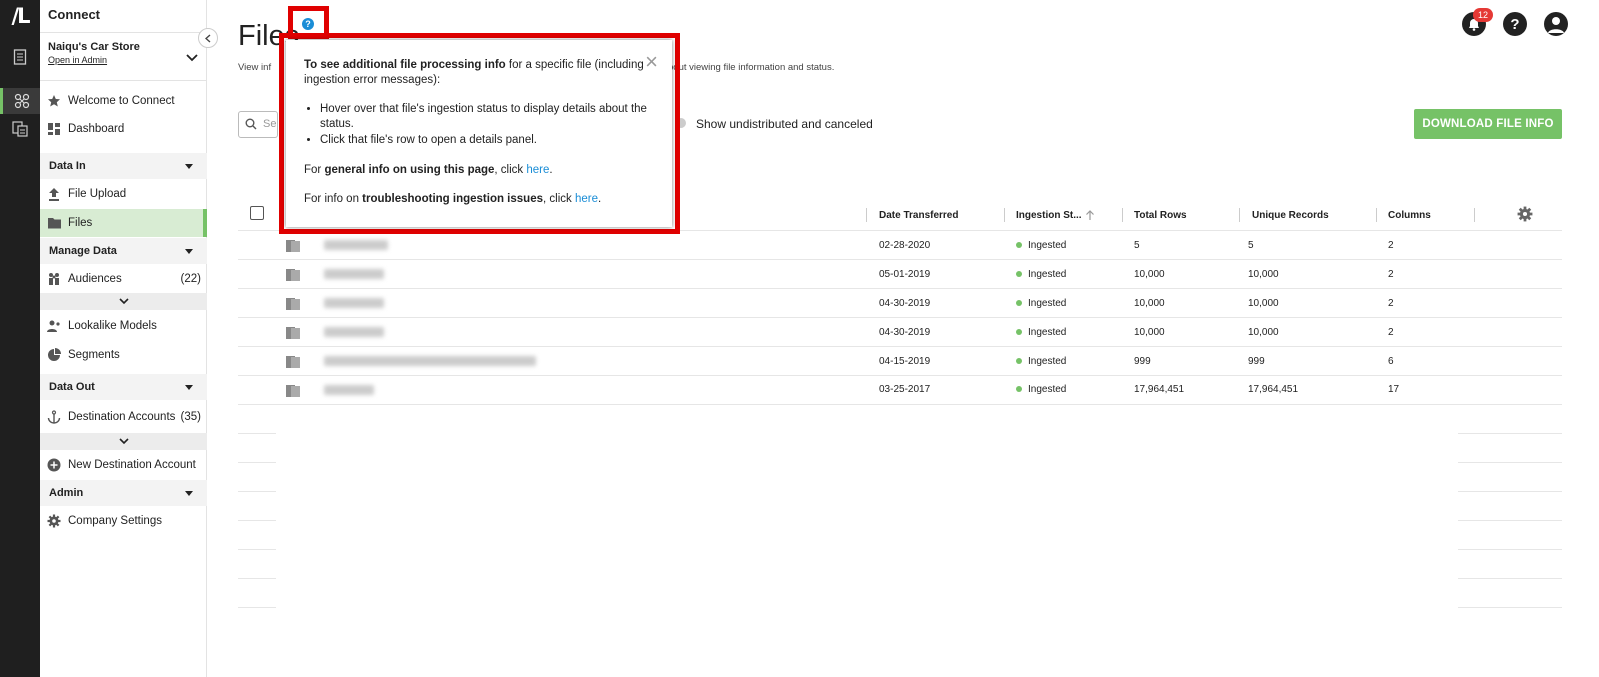  Describe the element at coordinates (97, 194) in the screenshot. I see `sidebar-item-label: File Upload` at that location.